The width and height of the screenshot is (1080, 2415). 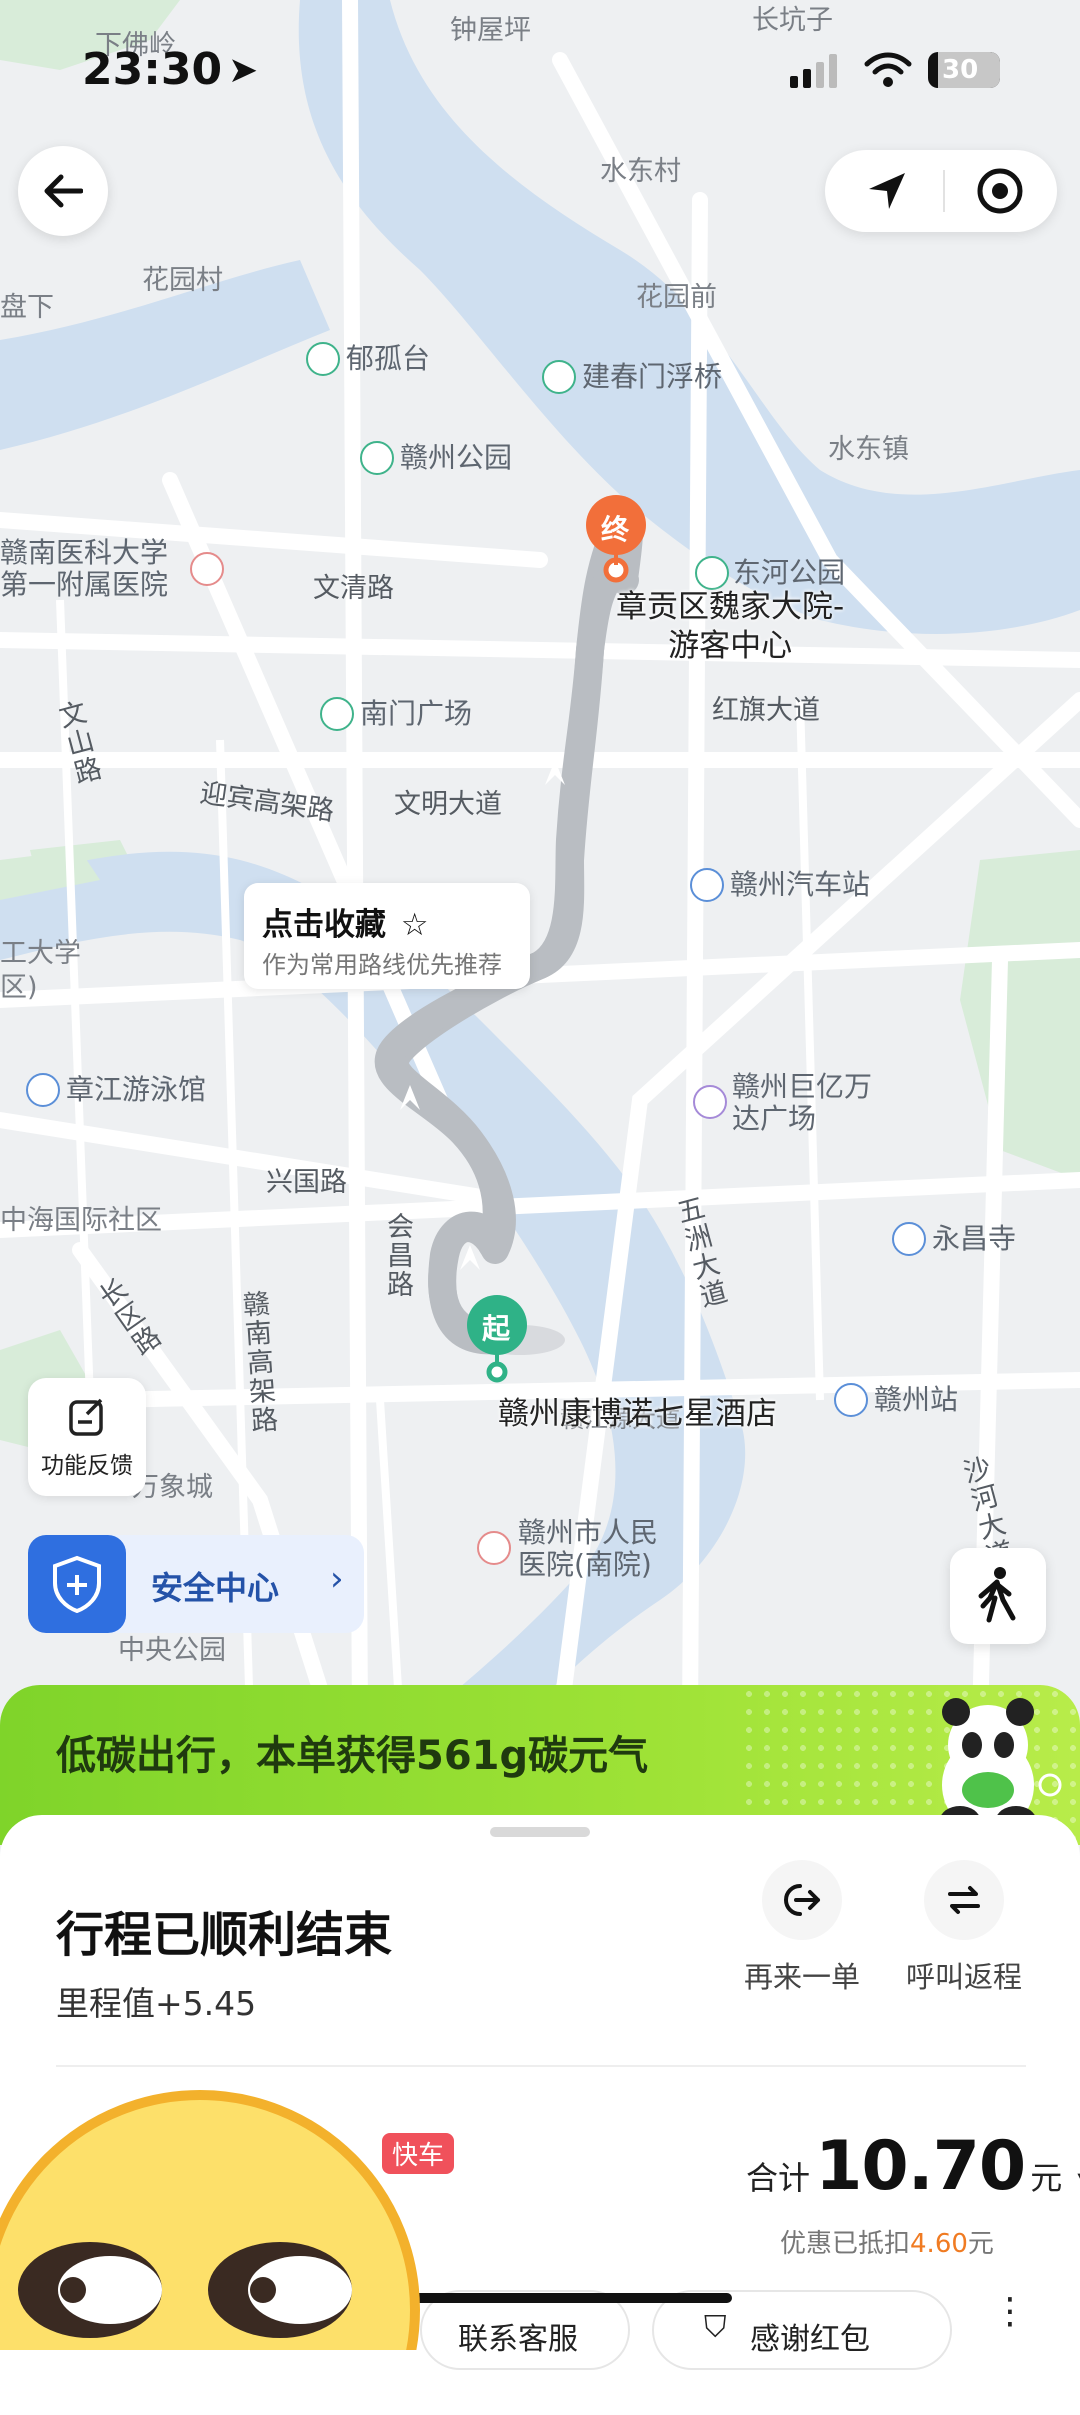 I want to click on train-station-icon, so click(x=851, y=1400).